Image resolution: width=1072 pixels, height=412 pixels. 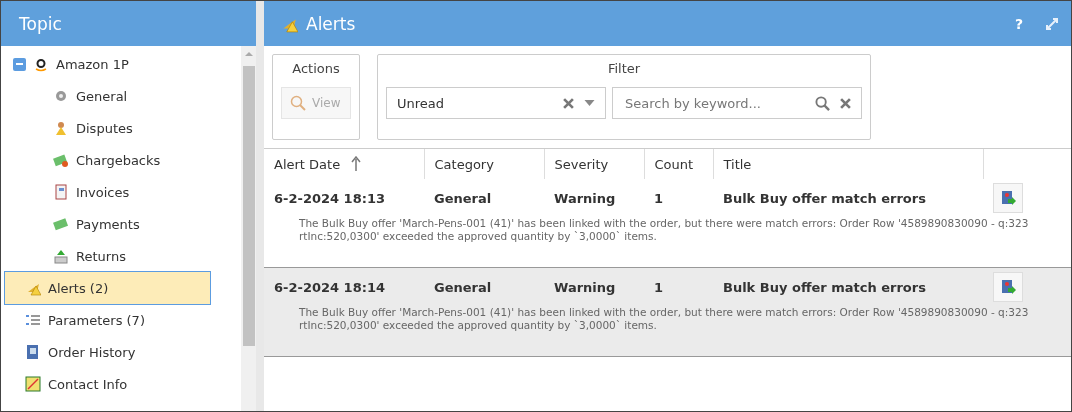 I want to click on tree-item: Order History, so click(x=121, y=352).